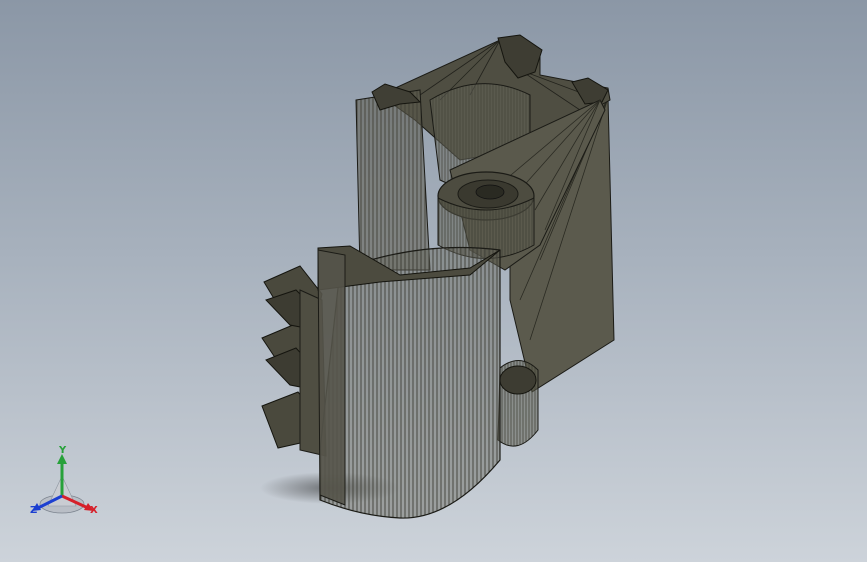  I want to click on triad-x-label: X, so click(94, 510).